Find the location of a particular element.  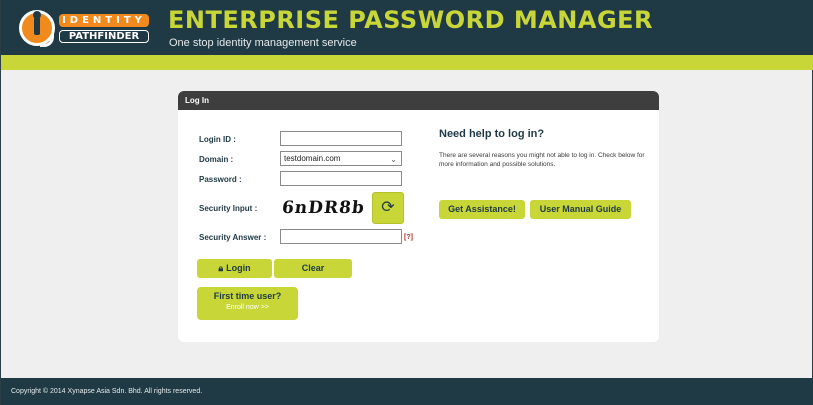

lock-icon: 🔒︎ is located at coordinates (221, 268).